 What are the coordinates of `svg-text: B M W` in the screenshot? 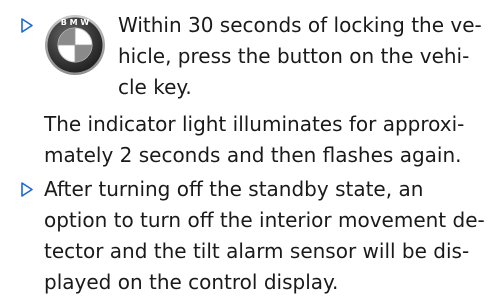 It's located at (75, 22).